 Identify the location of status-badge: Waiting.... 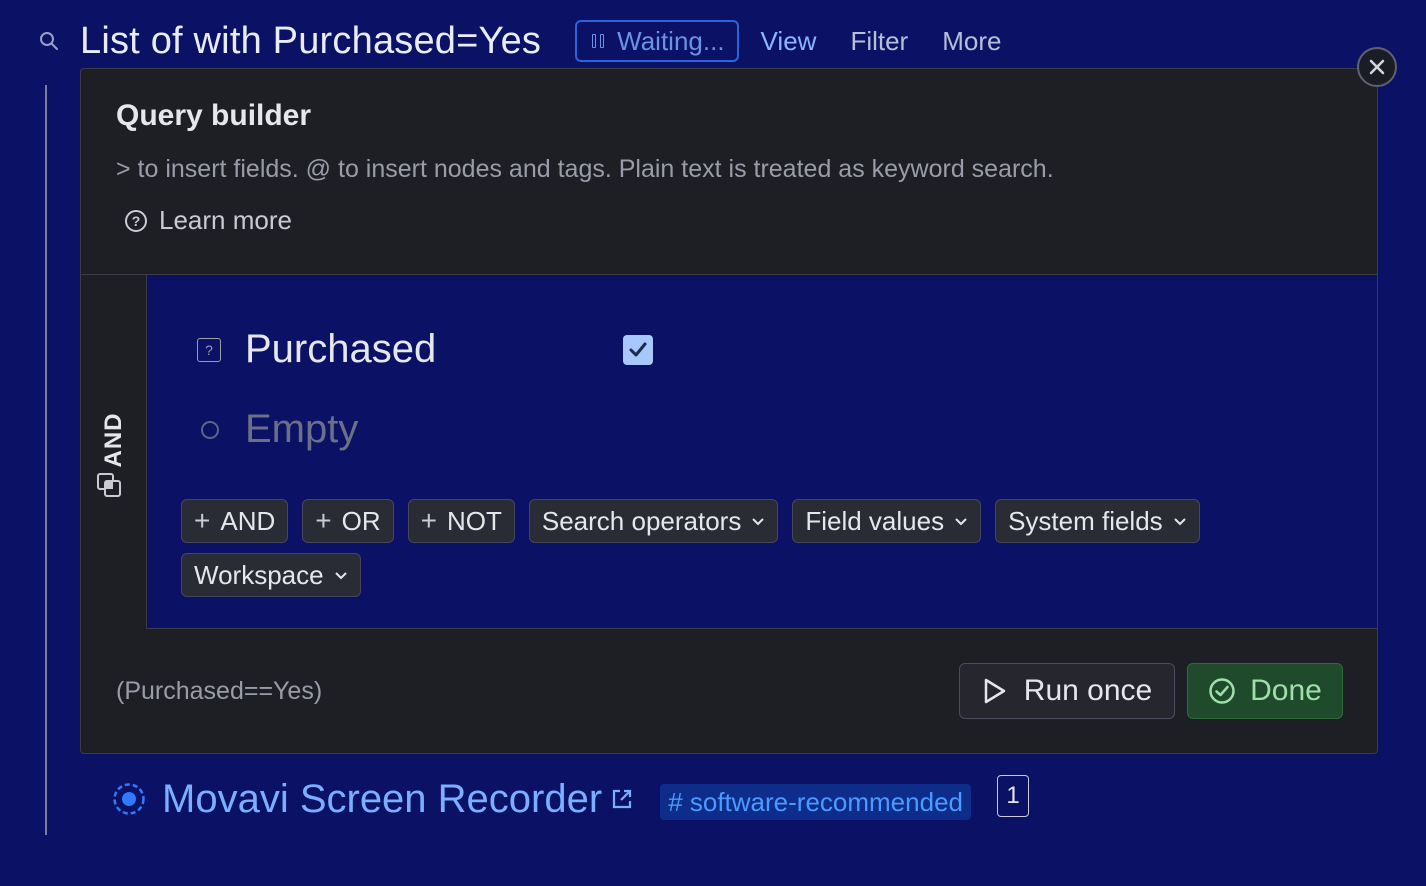
(657, 41).